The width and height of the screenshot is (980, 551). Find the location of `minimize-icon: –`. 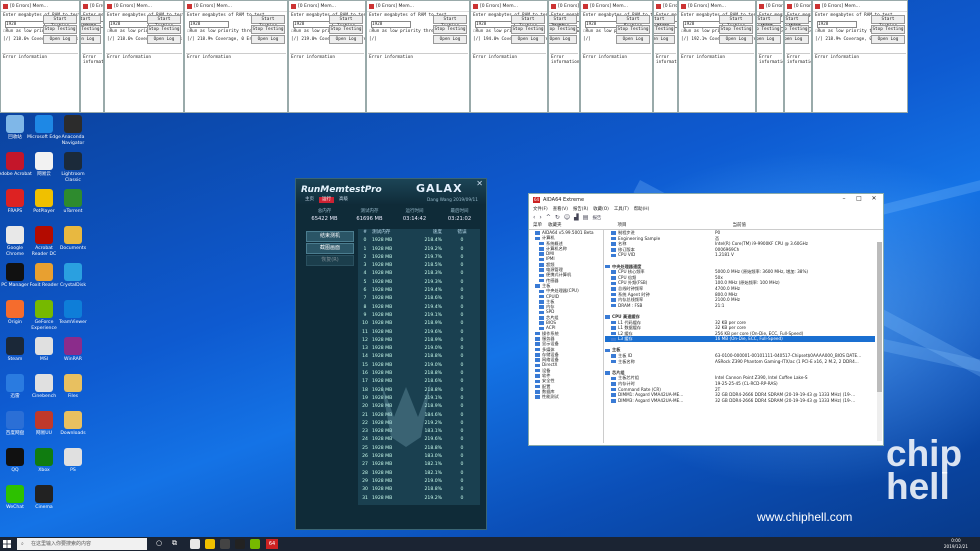

minimize-icon: – is located at coordinates (844, 198).